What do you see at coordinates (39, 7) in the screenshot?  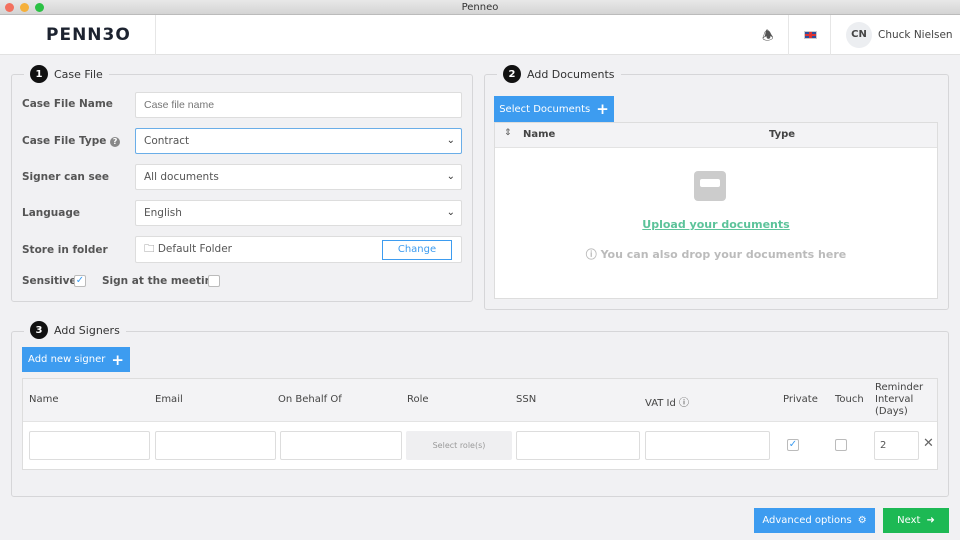 I see `maximize-window-button` at bounding box center [39, 7].